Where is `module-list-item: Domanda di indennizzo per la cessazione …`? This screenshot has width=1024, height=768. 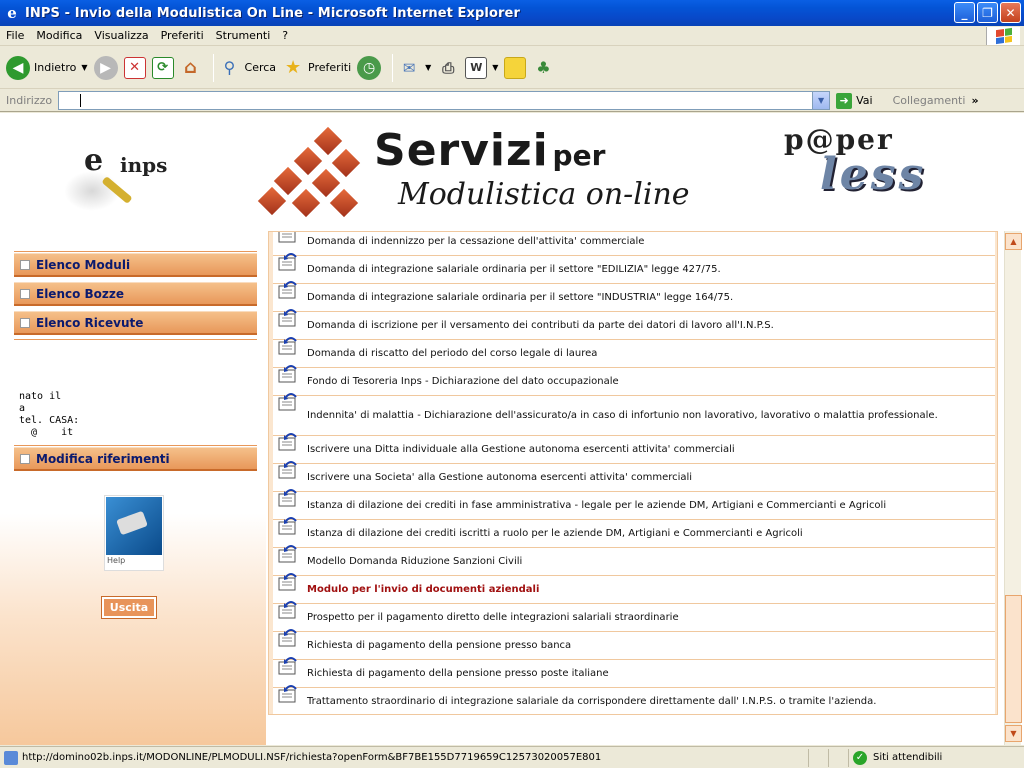
module-list-item: Domanda di indennizzo per la cessazione … is located at coordinates (634, 244).